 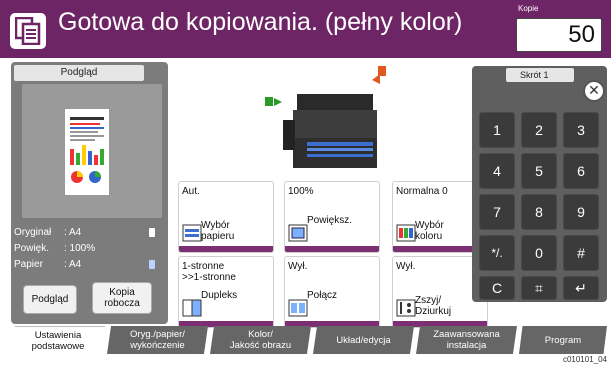 What do you see at coordinates (58, 340) in the screenshot?
I see `tab-basic-settings: Ustawienia podstawowe` at bounding box center [58, 340].